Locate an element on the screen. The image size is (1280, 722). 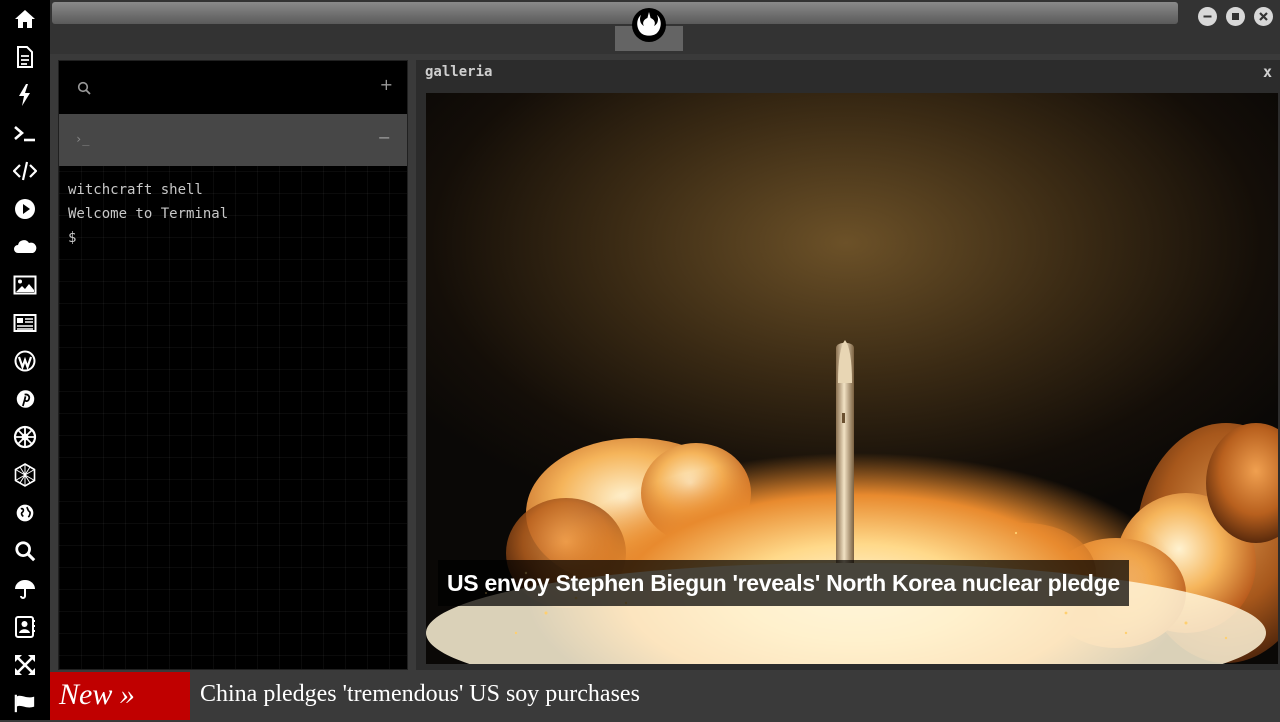
collapse-terminal-button: − is located at coordinates (384, 137).